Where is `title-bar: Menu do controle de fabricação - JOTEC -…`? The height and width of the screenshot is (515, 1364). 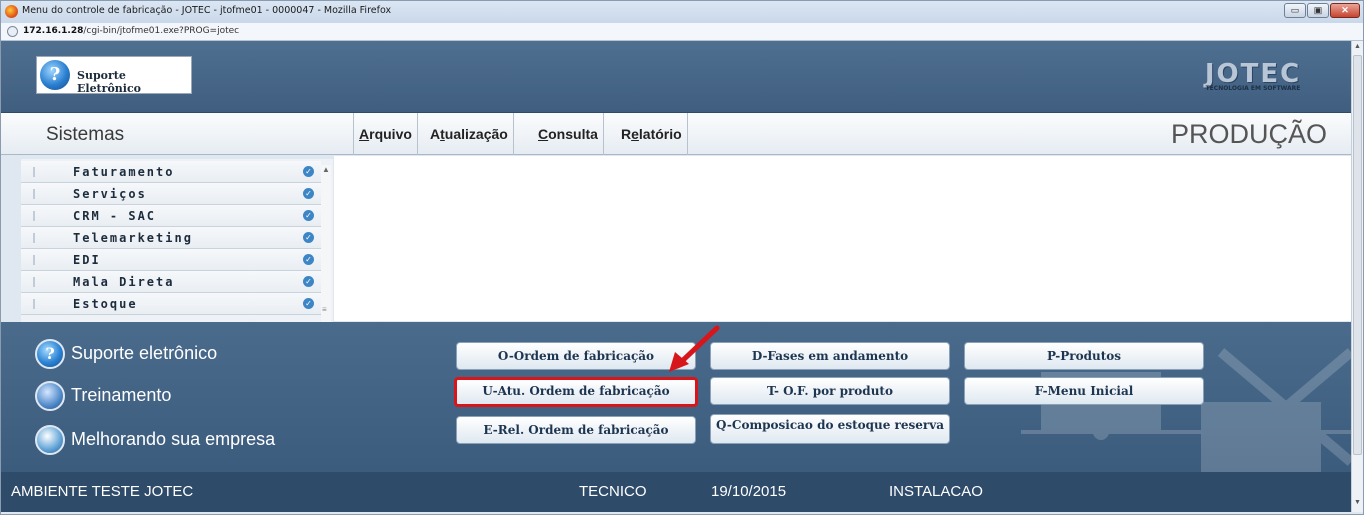
title-bar: Menu do controle de fabricação - JOTEC -… is located at coordinates (682, 12).